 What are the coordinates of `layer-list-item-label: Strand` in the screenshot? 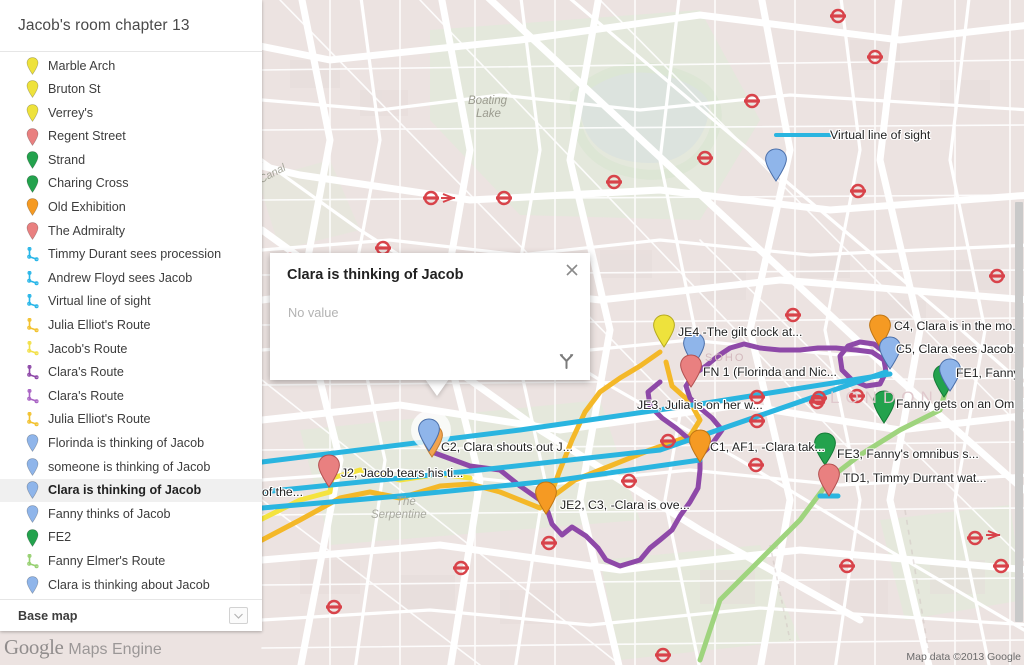 It's located at (67, 159).